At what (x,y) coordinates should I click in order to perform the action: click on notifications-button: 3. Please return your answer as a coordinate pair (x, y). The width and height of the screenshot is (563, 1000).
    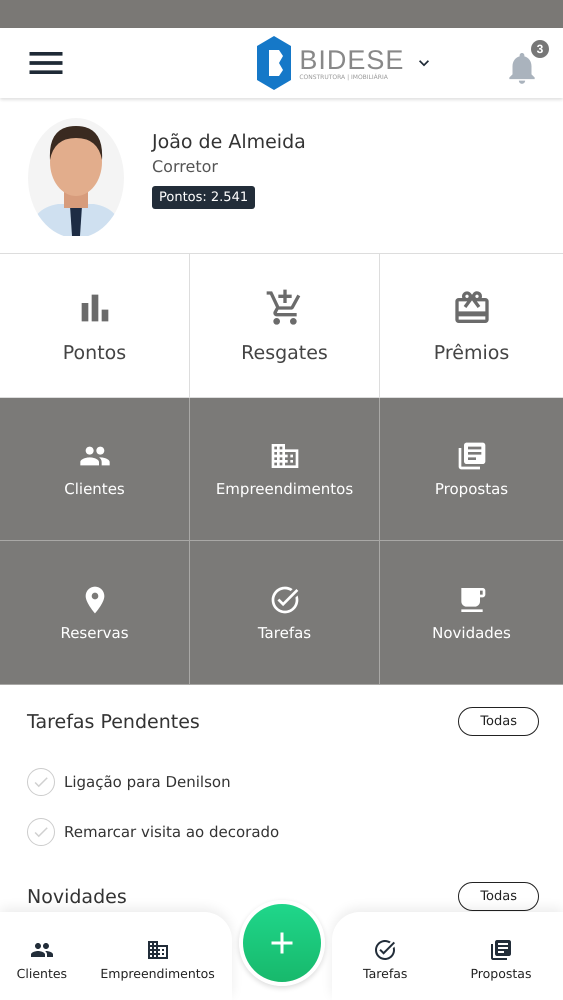
    Looking at the image, I should click on (525, 63).